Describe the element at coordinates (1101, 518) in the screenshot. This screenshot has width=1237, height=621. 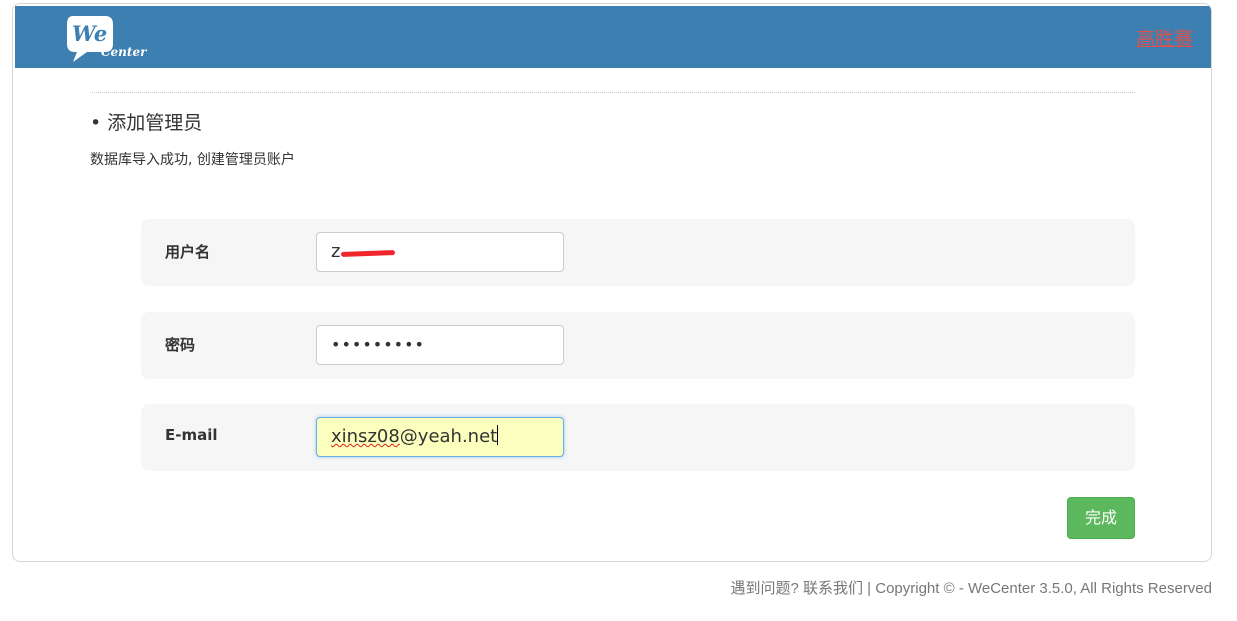
I see `submit-button: 完成` at that location.